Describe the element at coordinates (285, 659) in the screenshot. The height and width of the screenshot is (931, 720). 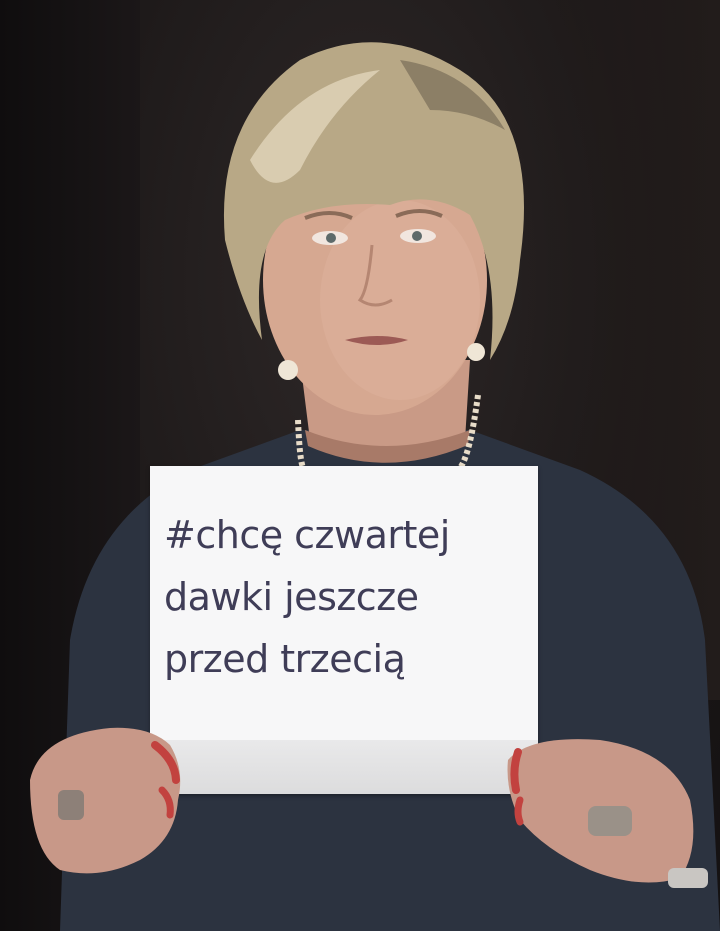
I see `sign-line-3: przed trzecią` at that location.